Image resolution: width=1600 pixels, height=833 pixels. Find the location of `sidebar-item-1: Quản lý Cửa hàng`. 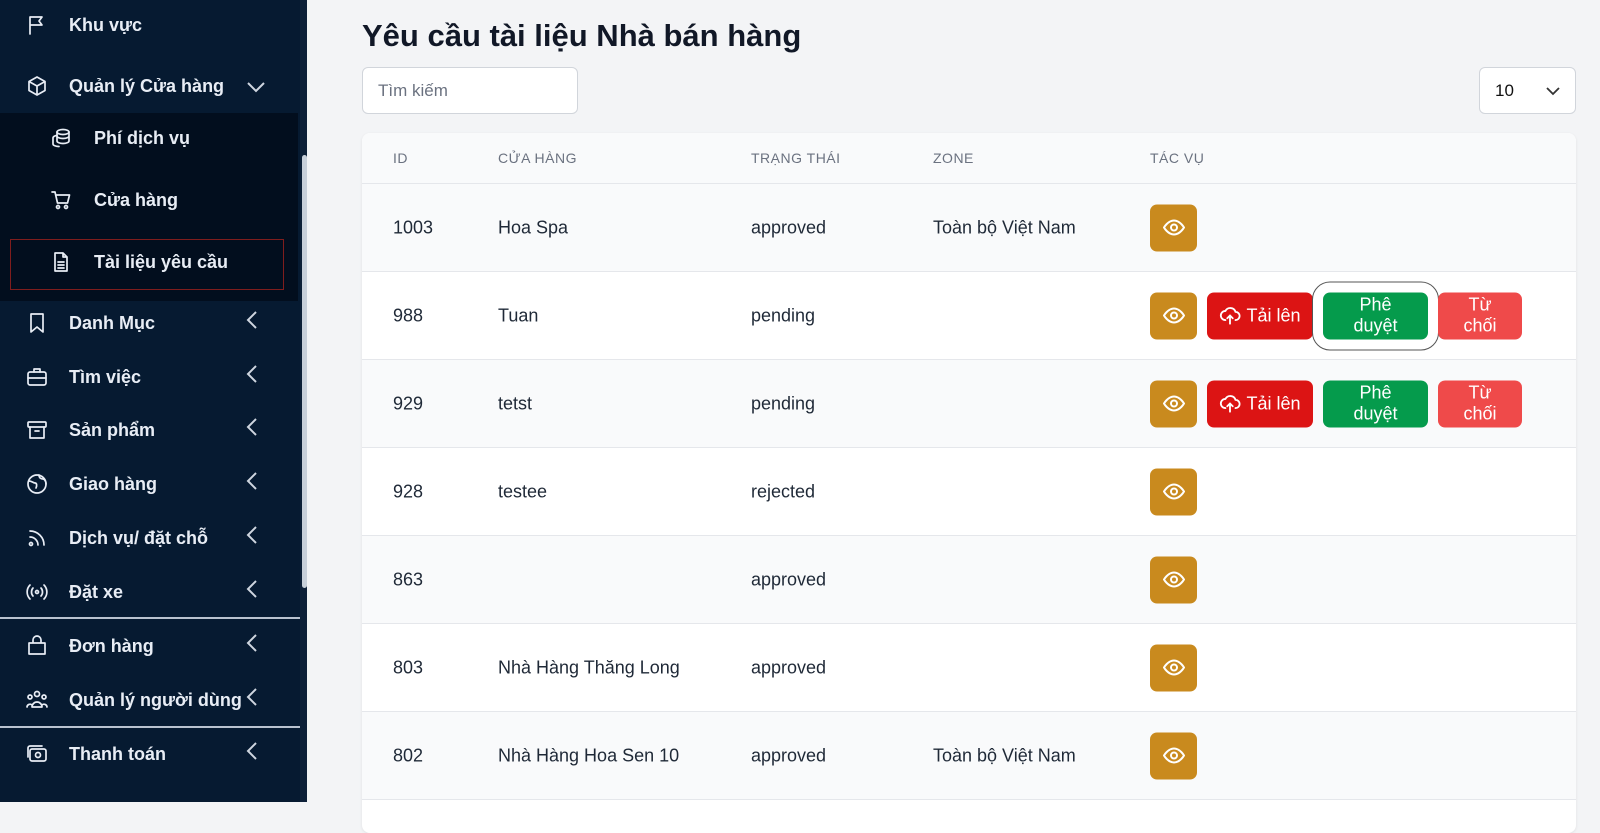

sidebar-item-1: Quản lý Cửa hàng is located at coordinates (145, 86).